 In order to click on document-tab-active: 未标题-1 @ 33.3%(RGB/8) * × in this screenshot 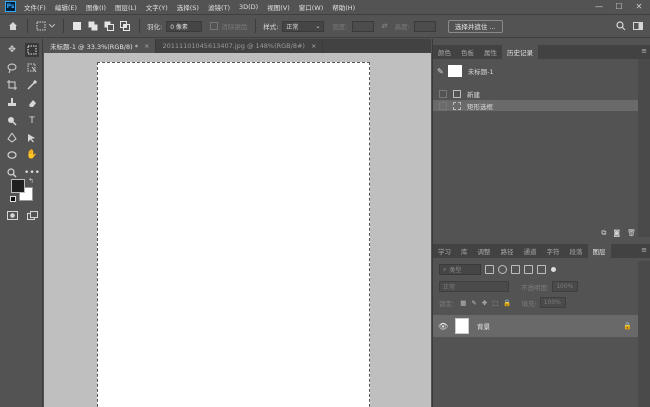, I will do `click(100, 46)`.